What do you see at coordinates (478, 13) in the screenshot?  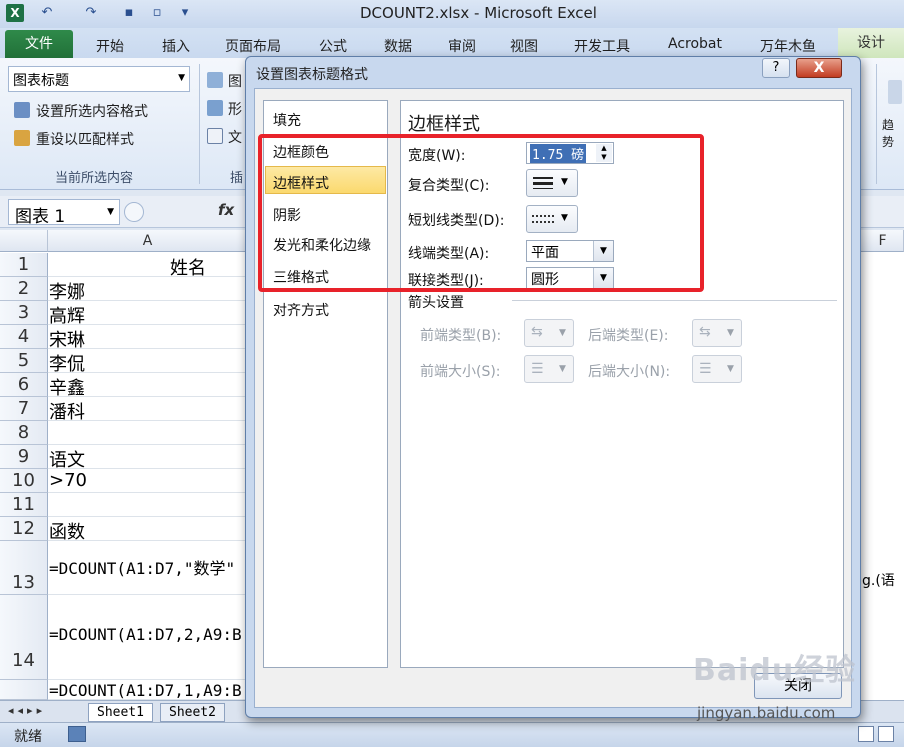 I see `window-title: DCOUNT2.xlsx - Microsoft Excel` at bounding box center [478, 13].